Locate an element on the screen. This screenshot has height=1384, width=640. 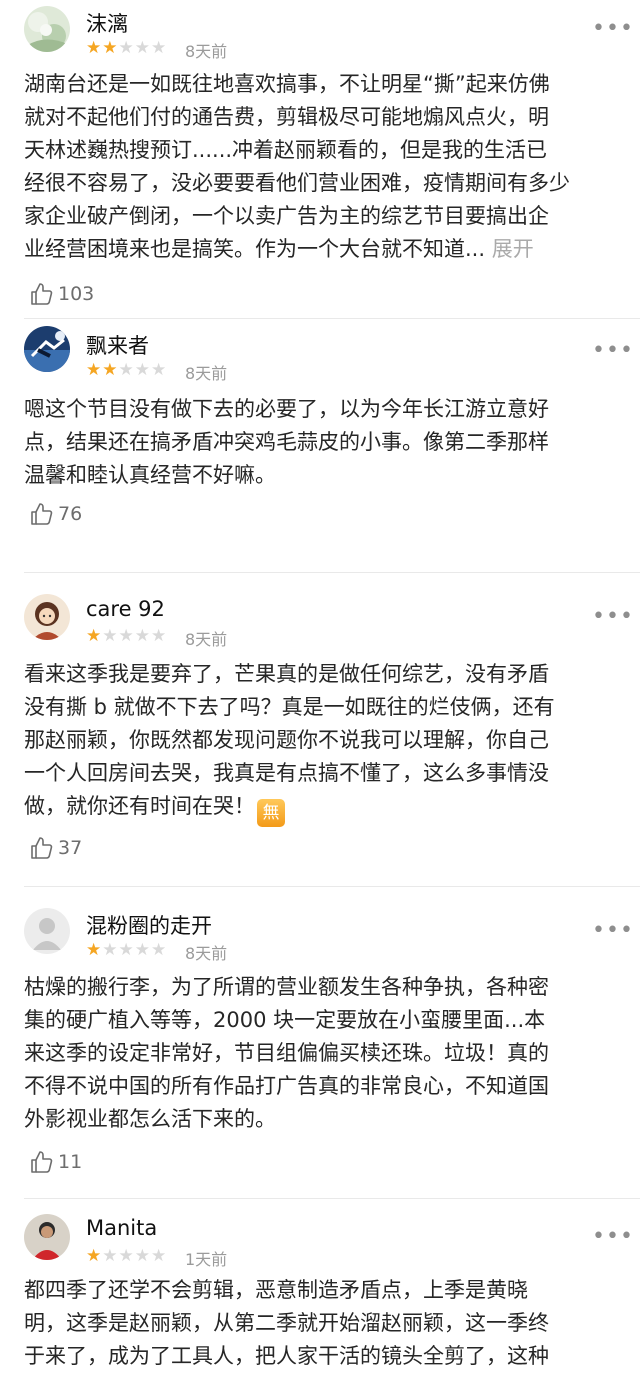
timestamp: 1天前 is located at coordinates (206, 1259).